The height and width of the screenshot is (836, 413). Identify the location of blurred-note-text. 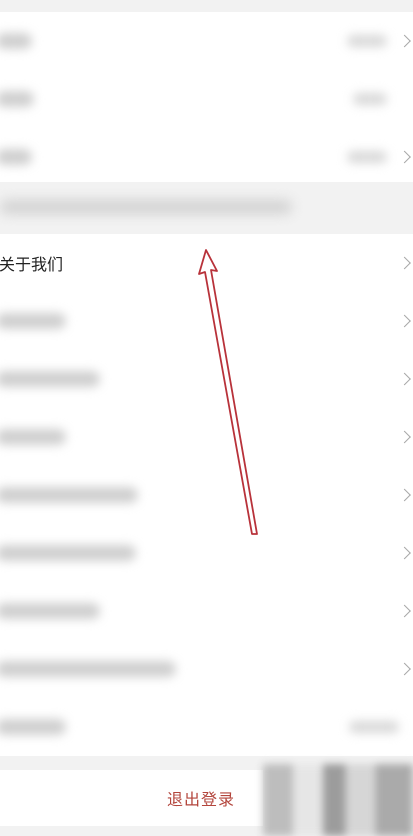
(146, 207).